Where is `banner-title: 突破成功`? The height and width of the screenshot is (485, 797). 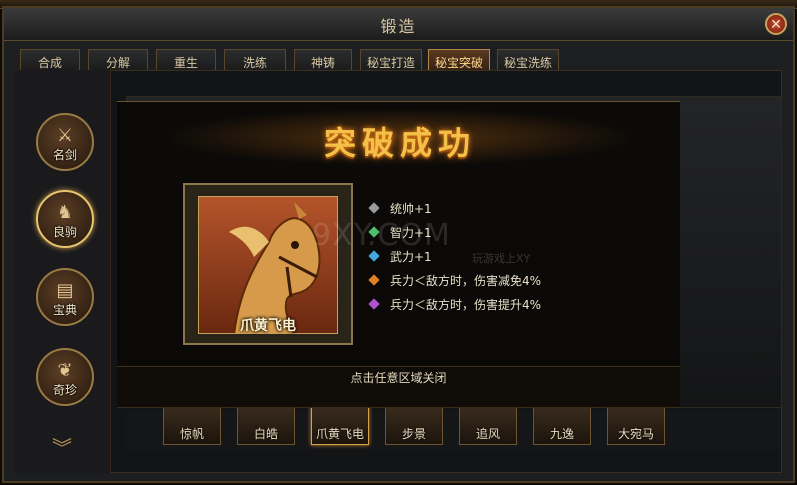 banner-title: 突破成功 is located at coordinates (399, 143).